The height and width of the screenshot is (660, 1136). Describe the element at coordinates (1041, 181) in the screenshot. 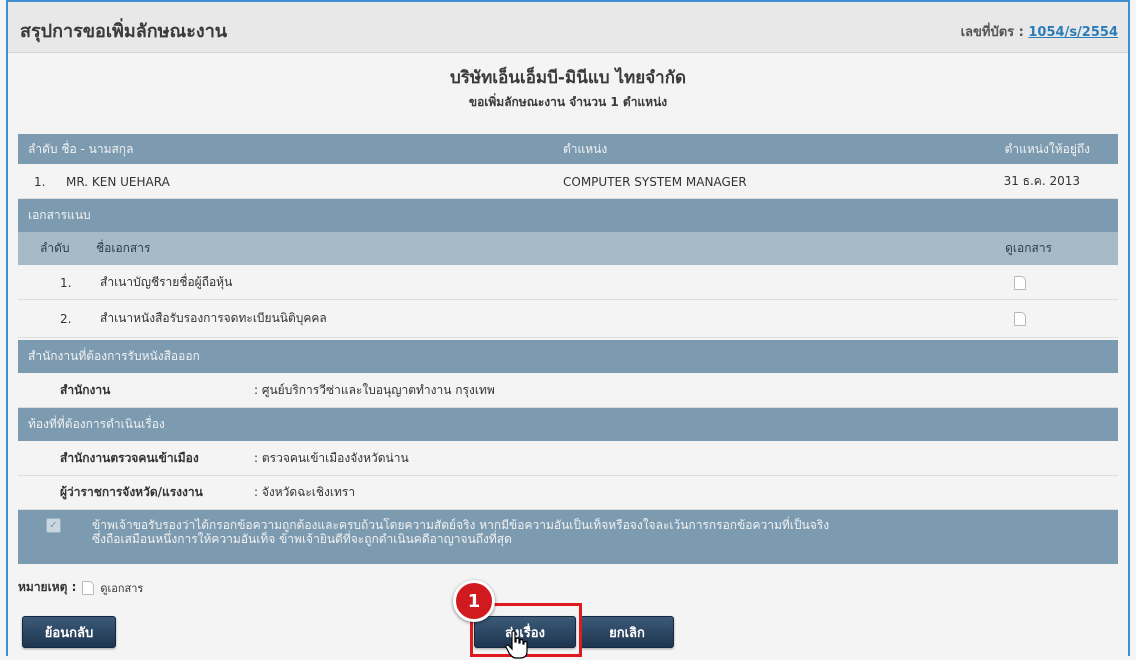

I see `row-until: 31 ธ.ค. 2013` at that location.